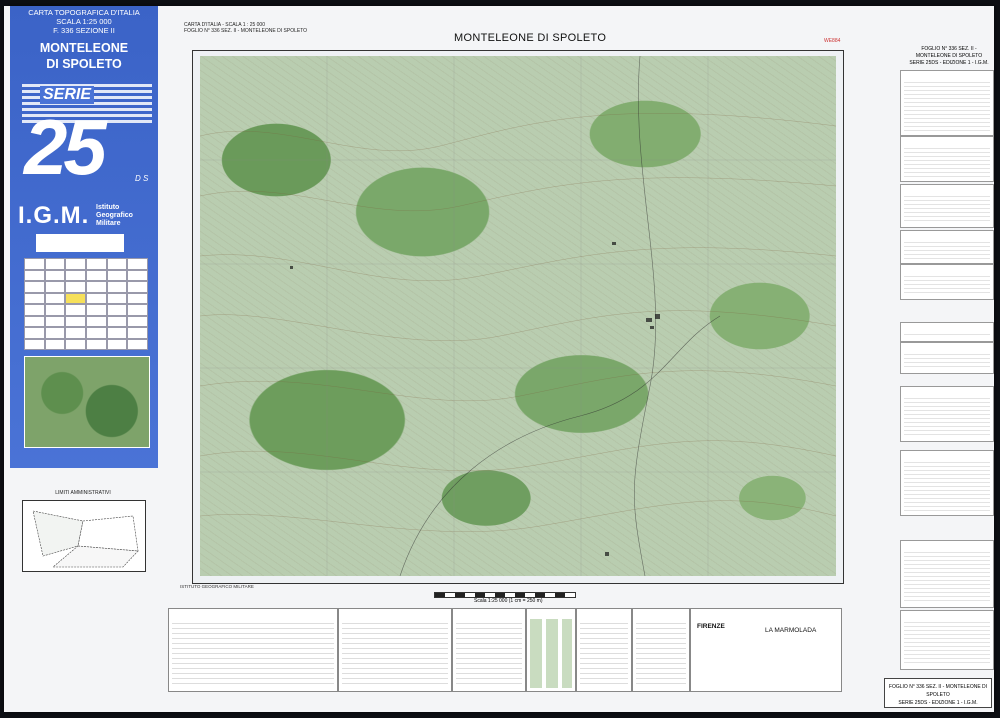  I want to click on legend-roads, so click(253, 650).